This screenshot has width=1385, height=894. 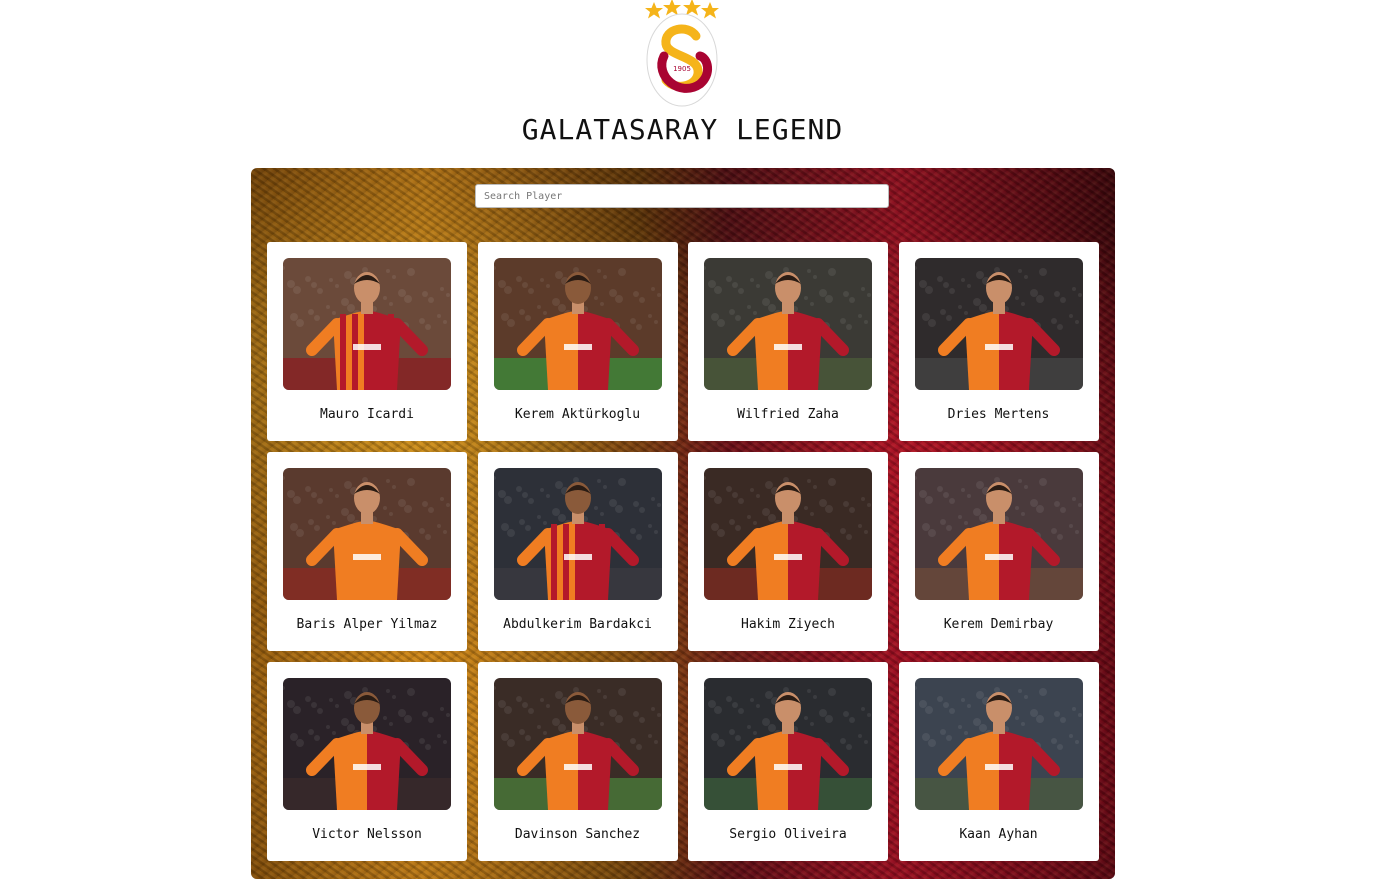 I want to click on player-name: Kerem Aktürkoglu, so click(x=577, y=414).